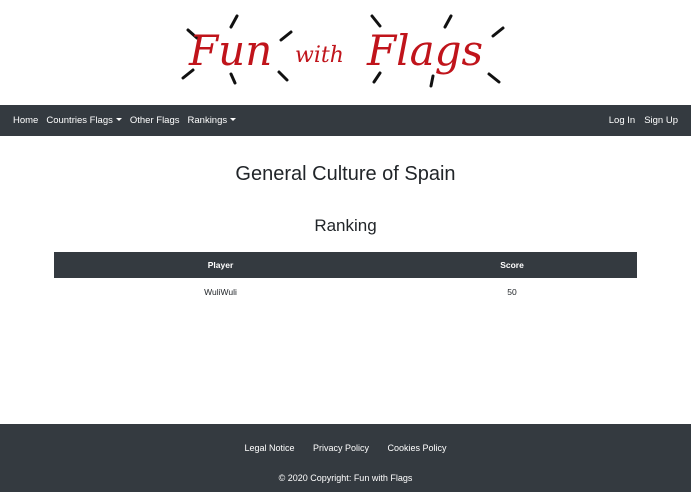  I want to click on nav-login-link: Log In, so click(622, 120).